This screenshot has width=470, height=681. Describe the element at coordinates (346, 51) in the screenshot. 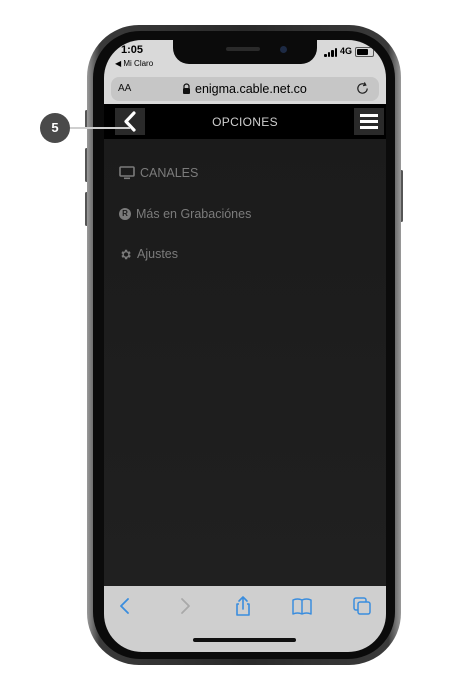

I see `network-type: 4G` at that location.